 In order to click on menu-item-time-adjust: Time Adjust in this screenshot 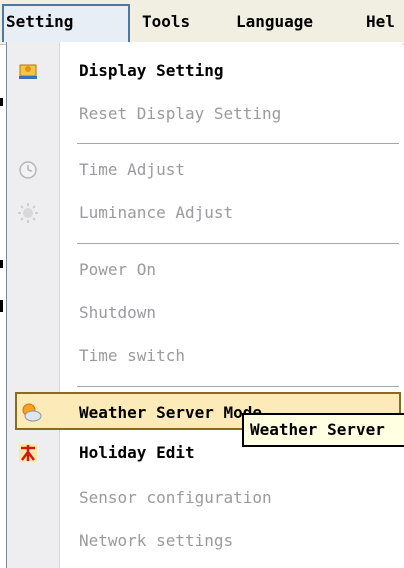, I will do `click(205, 170)`.